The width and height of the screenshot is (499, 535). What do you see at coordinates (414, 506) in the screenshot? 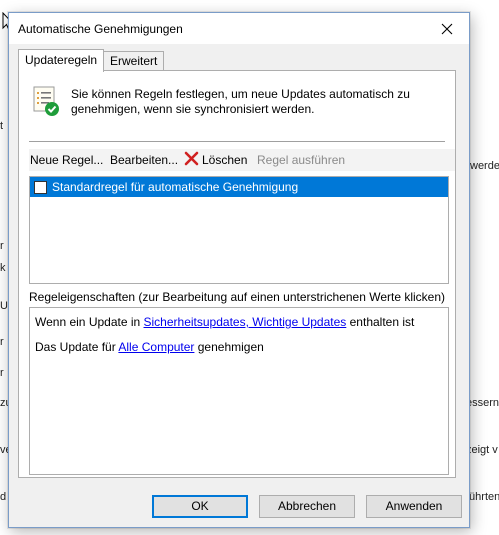
I see `apply-button: Anwenden` at bounding box center [414, 506].